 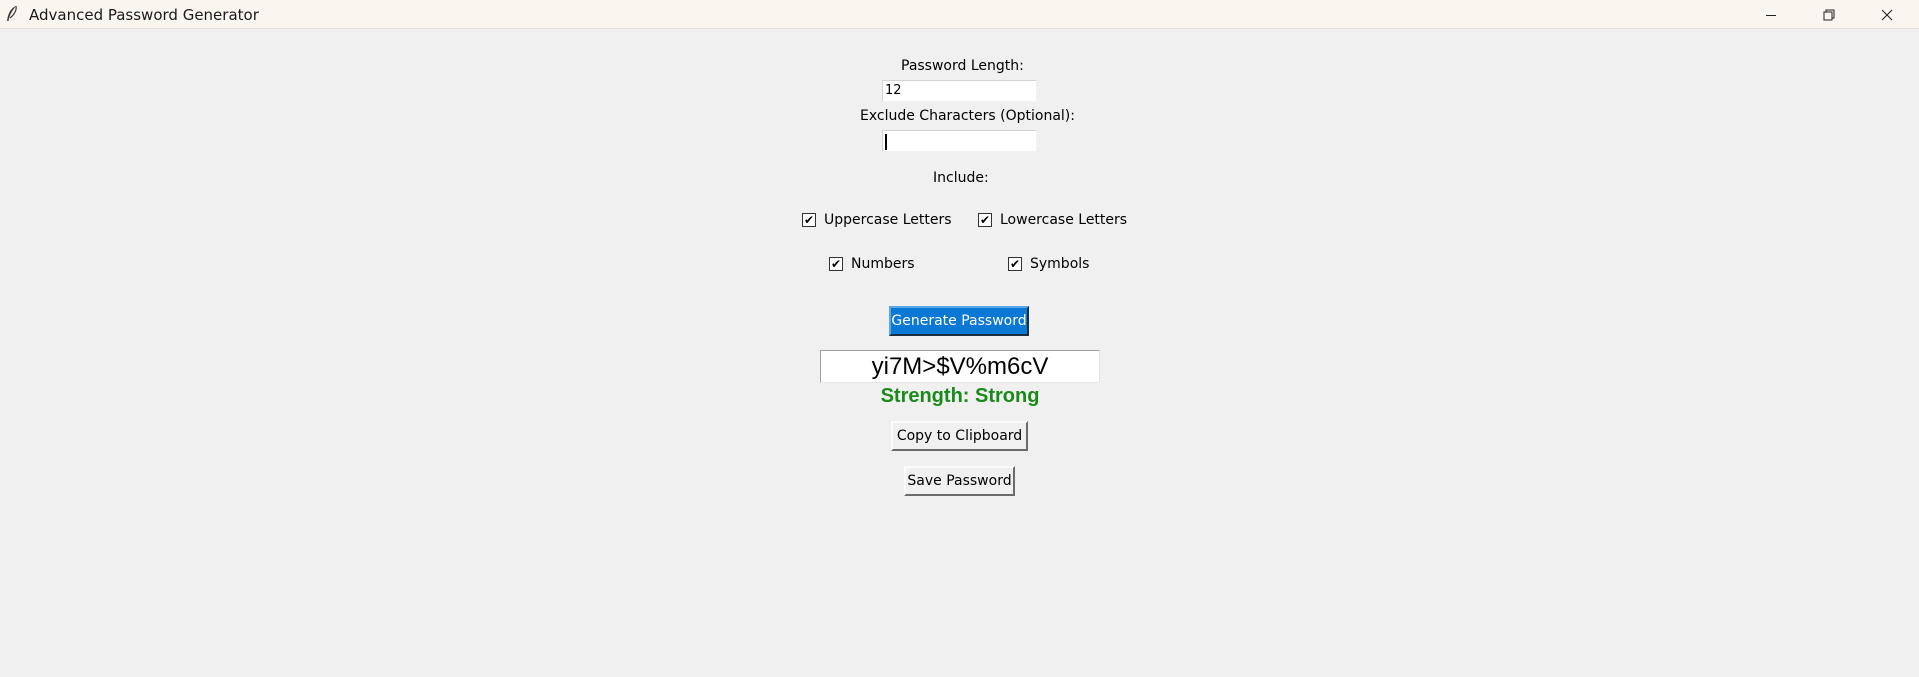 I want to click on numbers-label: Numbers, so click(x=883, y=264).